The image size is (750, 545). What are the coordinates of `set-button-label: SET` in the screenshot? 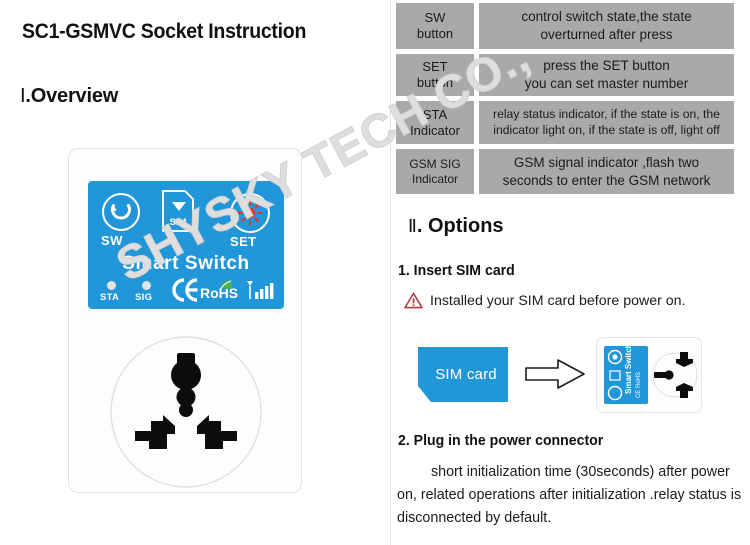 It's located at (243, 241).